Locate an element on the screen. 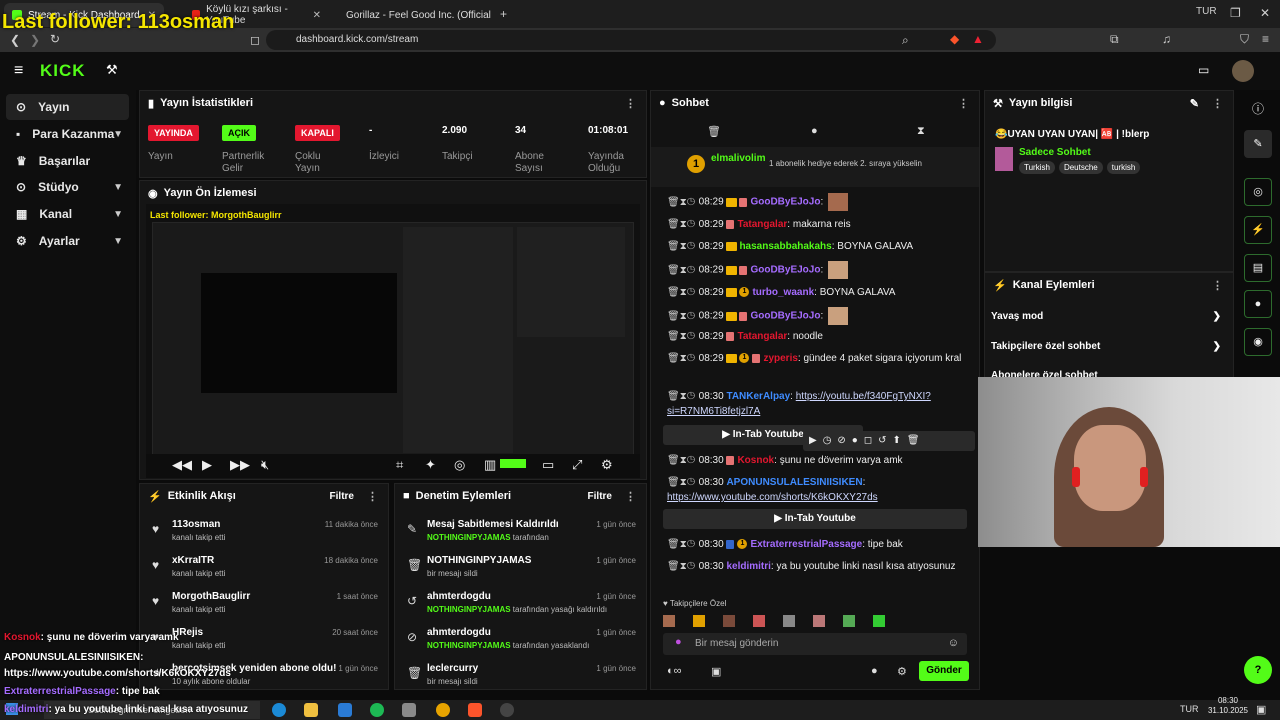 This screenshot has height=720, width=1280. sidebar-item-para-kazanma: ▪ Para Kazanma ▼ is located at coordinates (67, 134).